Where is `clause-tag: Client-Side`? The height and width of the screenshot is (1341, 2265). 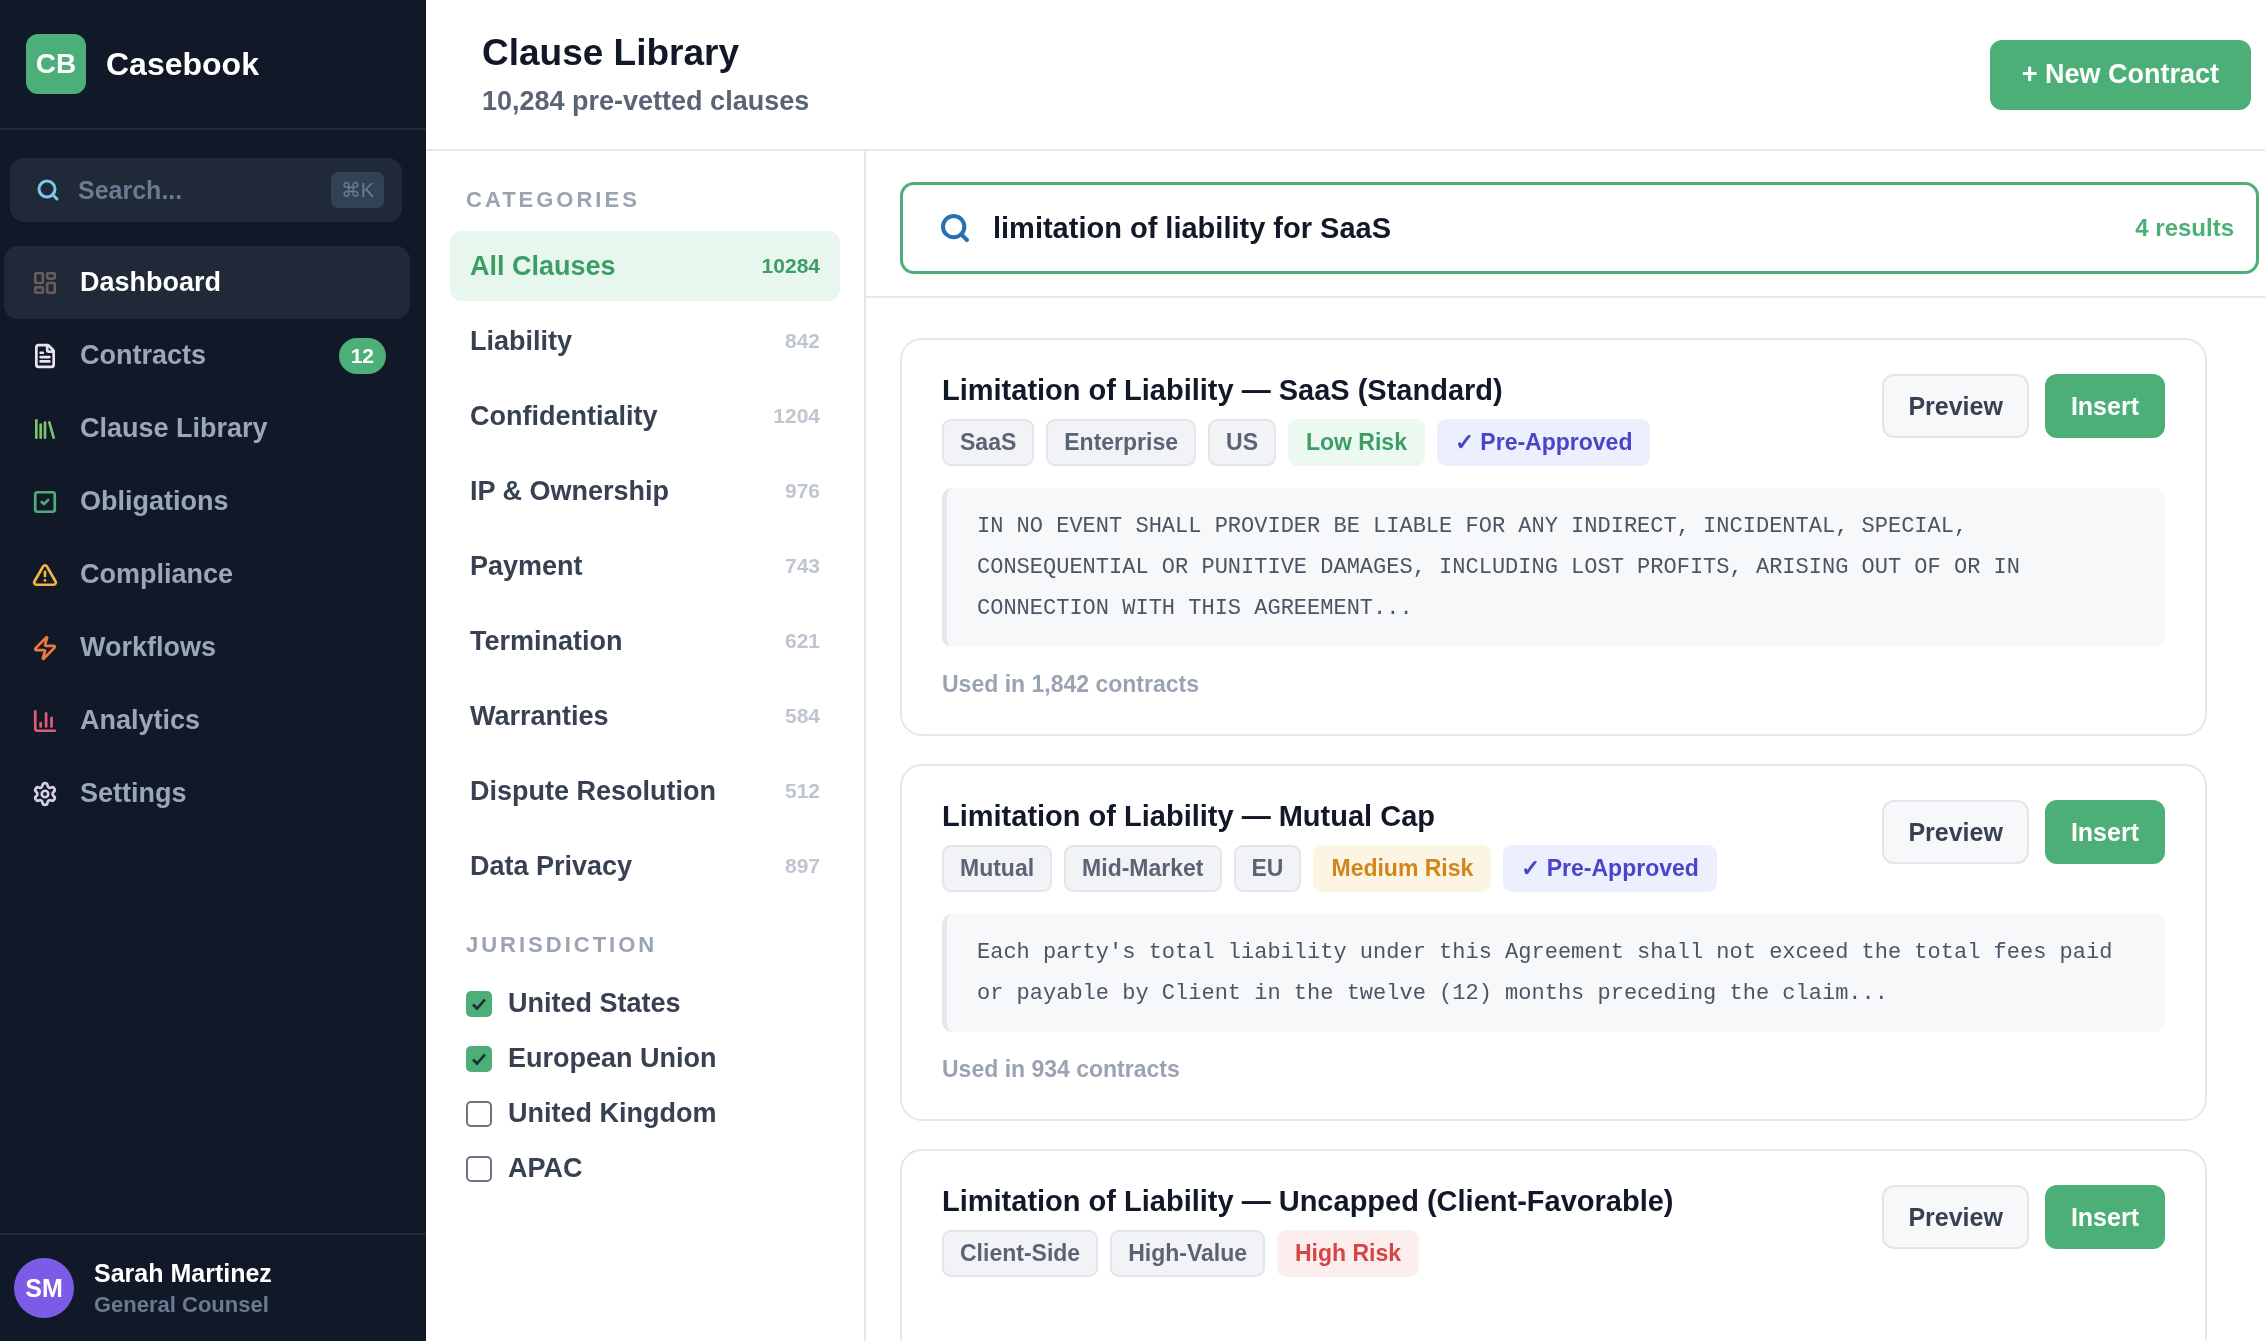 clause-tag: Client-Side is located at coordinates (1020, 1253).